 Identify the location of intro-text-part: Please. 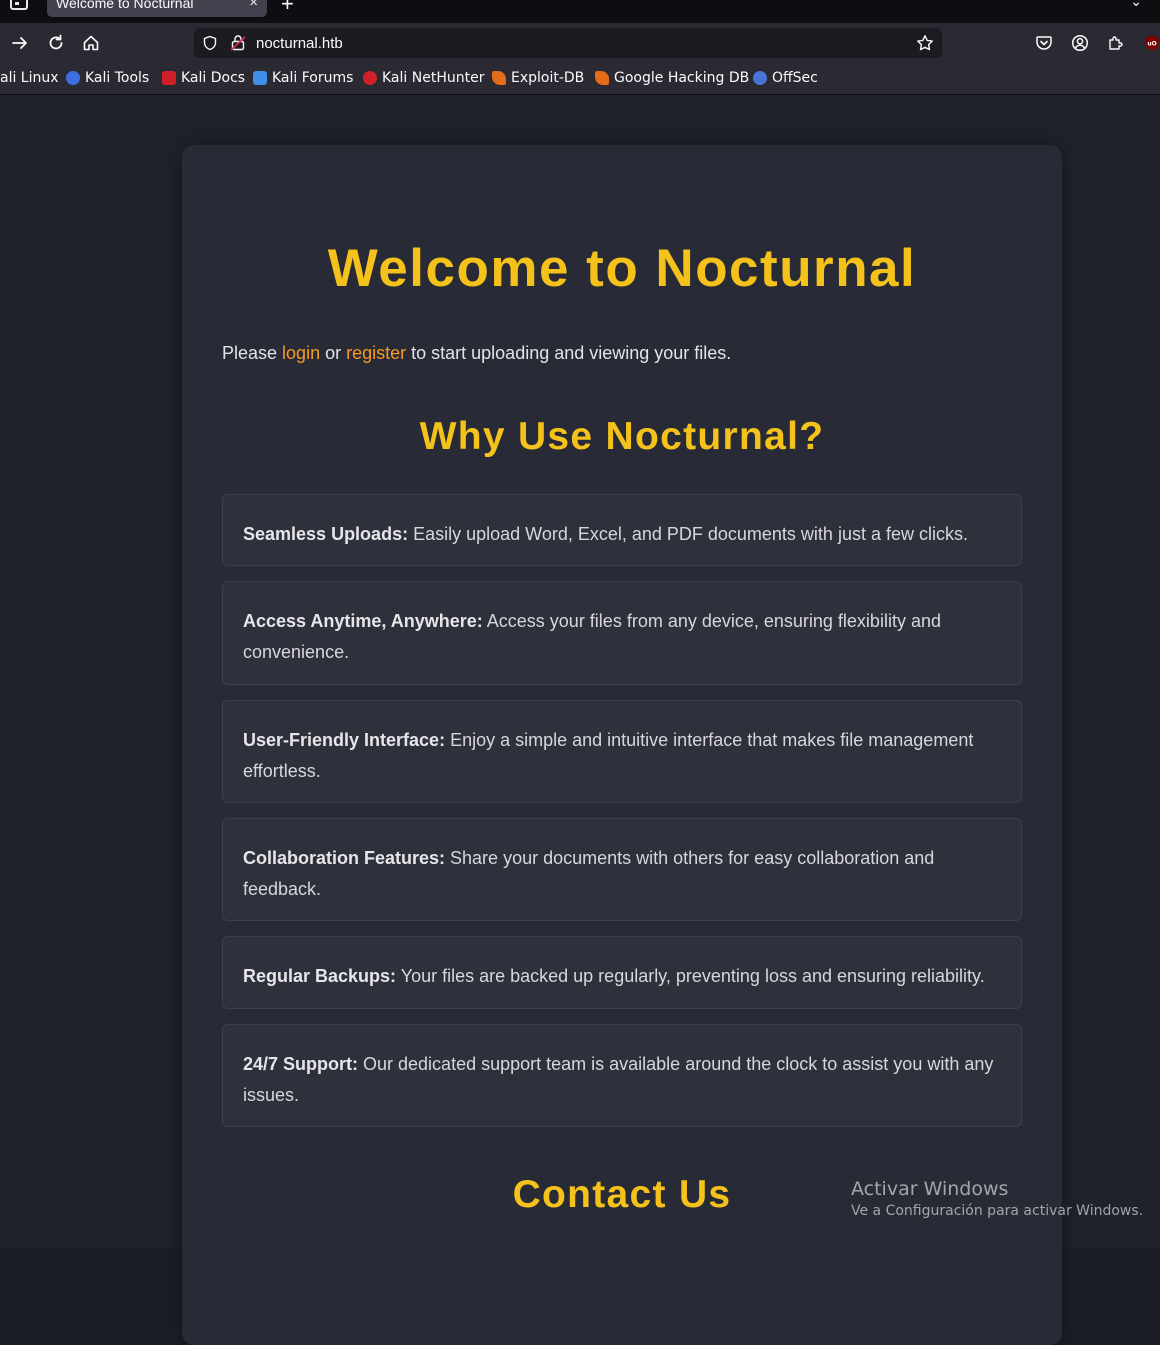
(252, 353).